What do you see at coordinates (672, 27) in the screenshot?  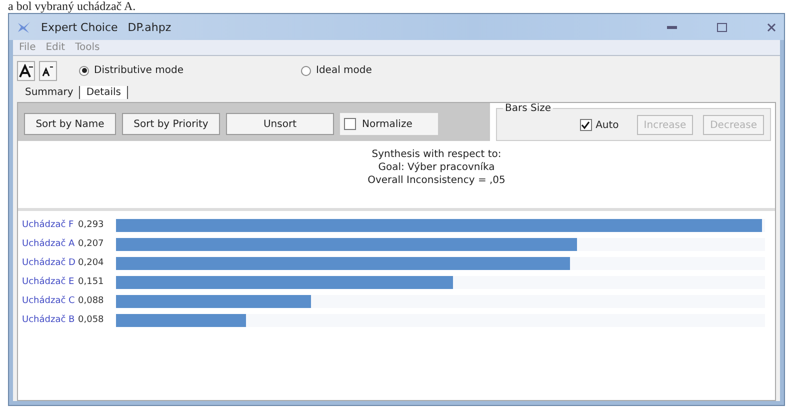 I see `minimize-icon` at bounding box center [672, 27].